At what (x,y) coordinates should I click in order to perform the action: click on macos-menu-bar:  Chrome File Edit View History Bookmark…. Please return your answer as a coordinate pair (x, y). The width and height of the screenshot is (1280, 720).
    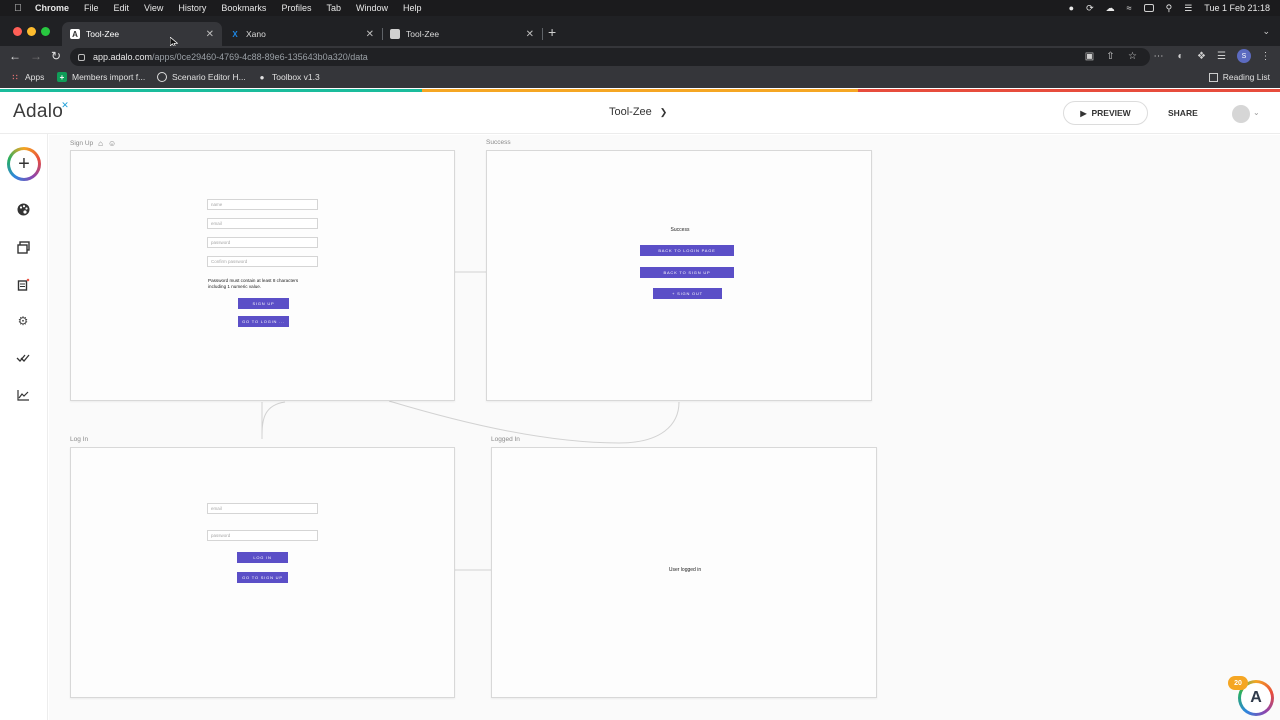
    Looking at the image, I should click on (640, 8).